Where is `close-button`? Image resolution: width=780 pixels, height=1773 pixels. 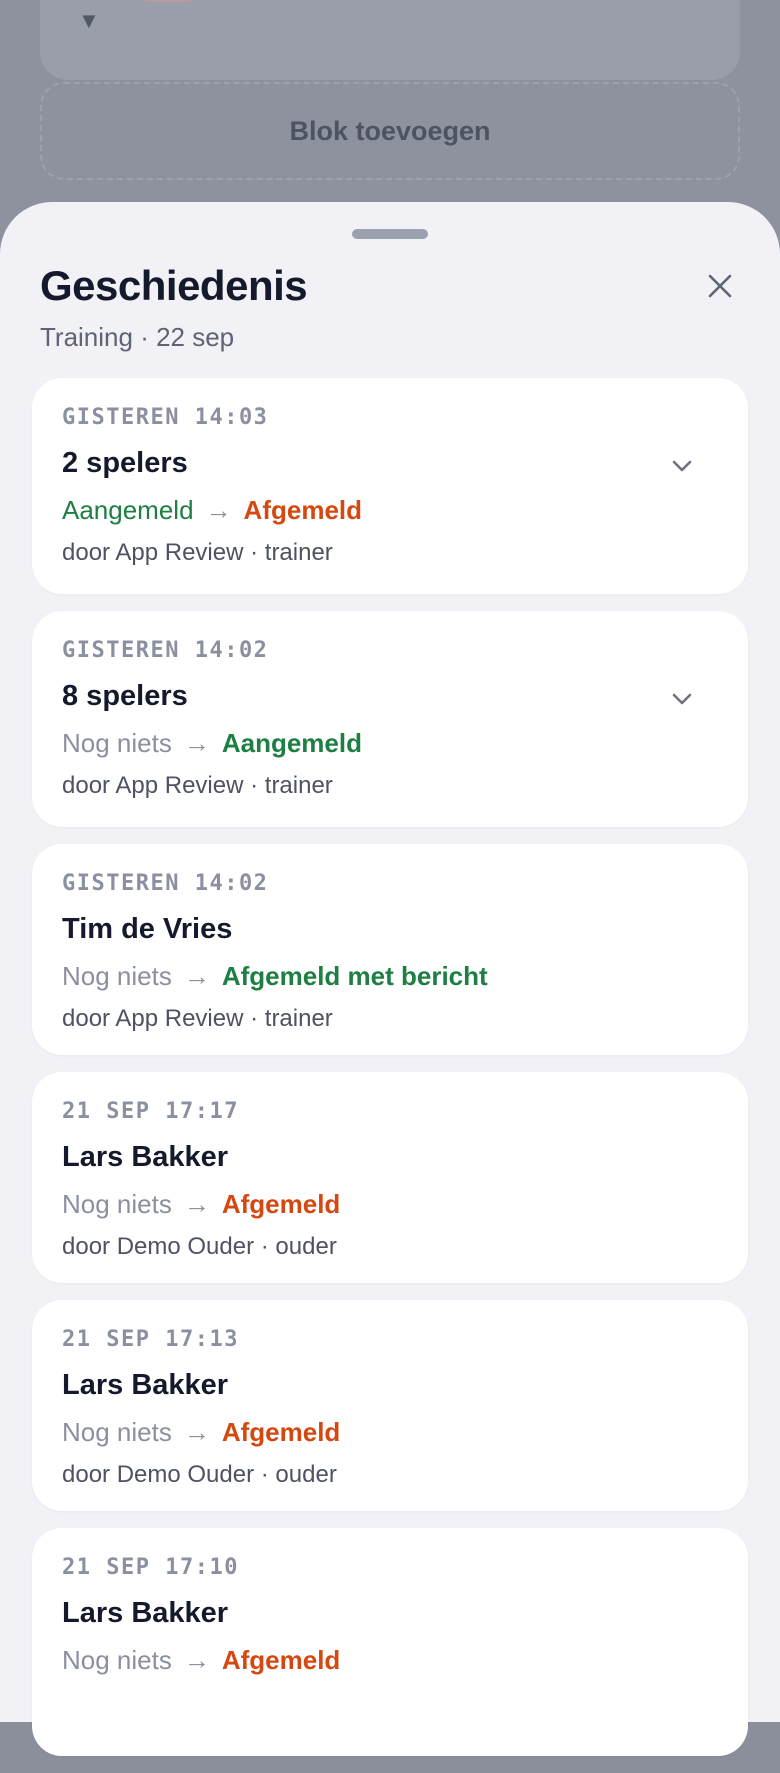
close-button is located at coordinates (720, 286).